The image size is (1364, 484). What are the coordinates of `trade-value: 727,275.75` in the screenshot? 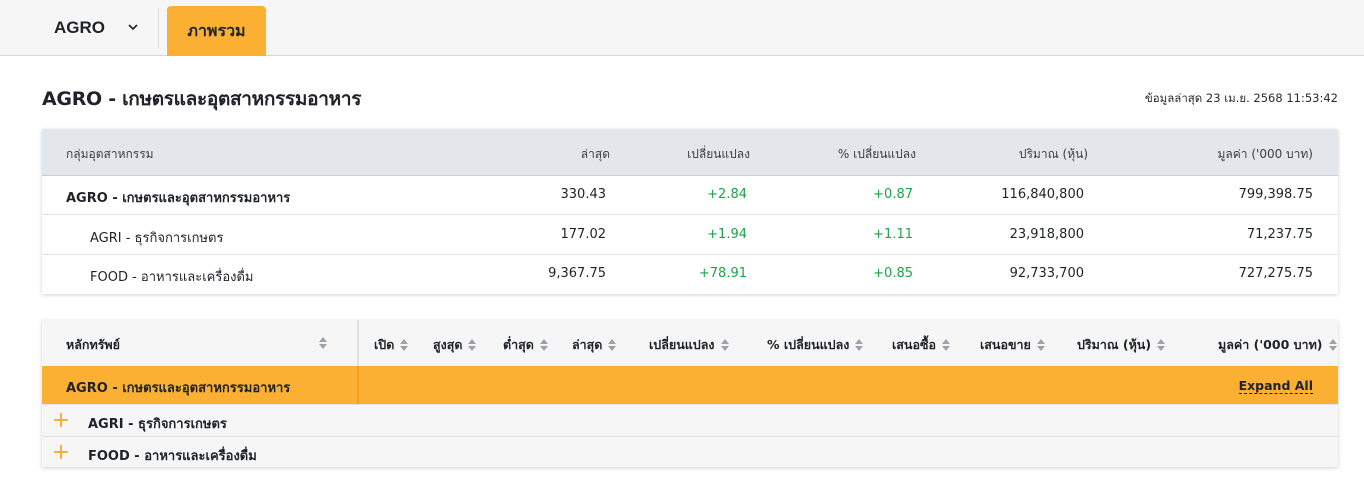 It's located at (1275, 273).